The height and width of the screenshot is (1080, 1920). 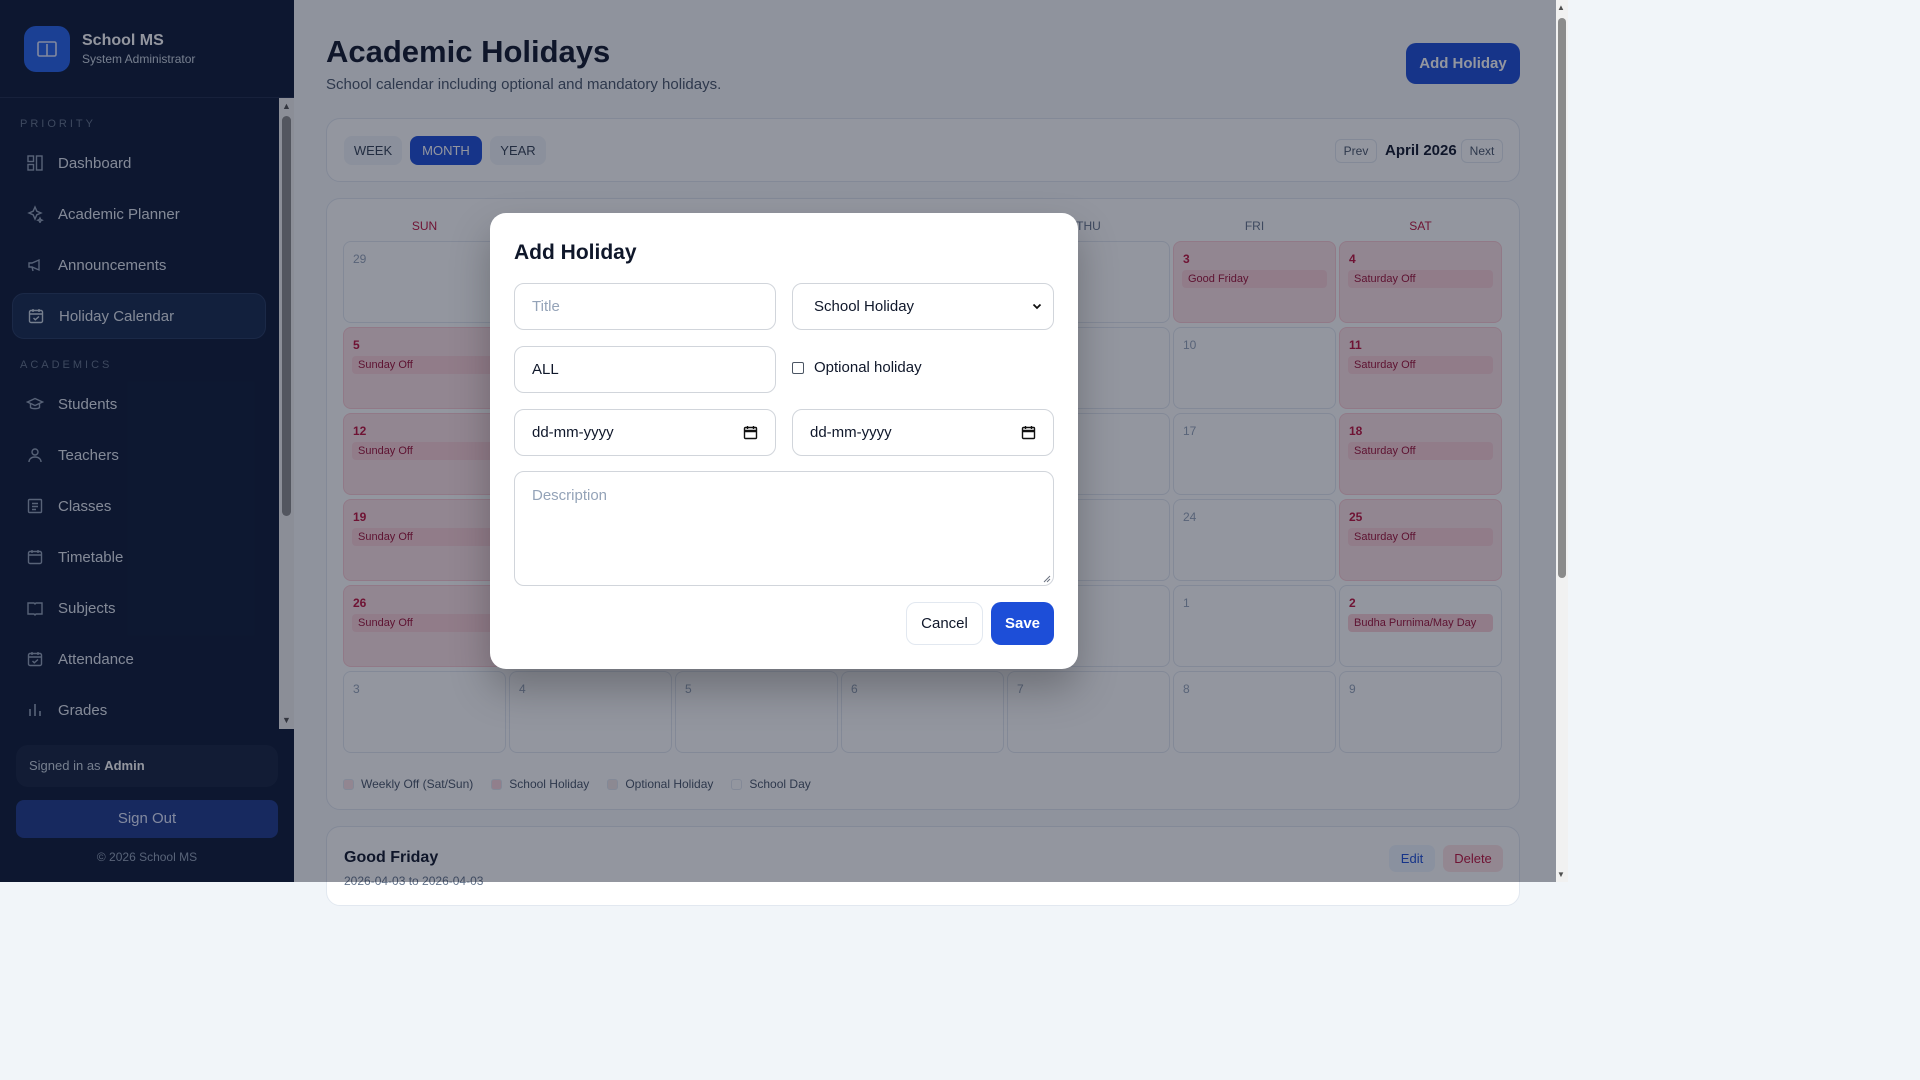 What do you see at coordinates (1037, 306) in the screenshot?
I see `chevron-down-icon` at bounding box center [1037, 306].